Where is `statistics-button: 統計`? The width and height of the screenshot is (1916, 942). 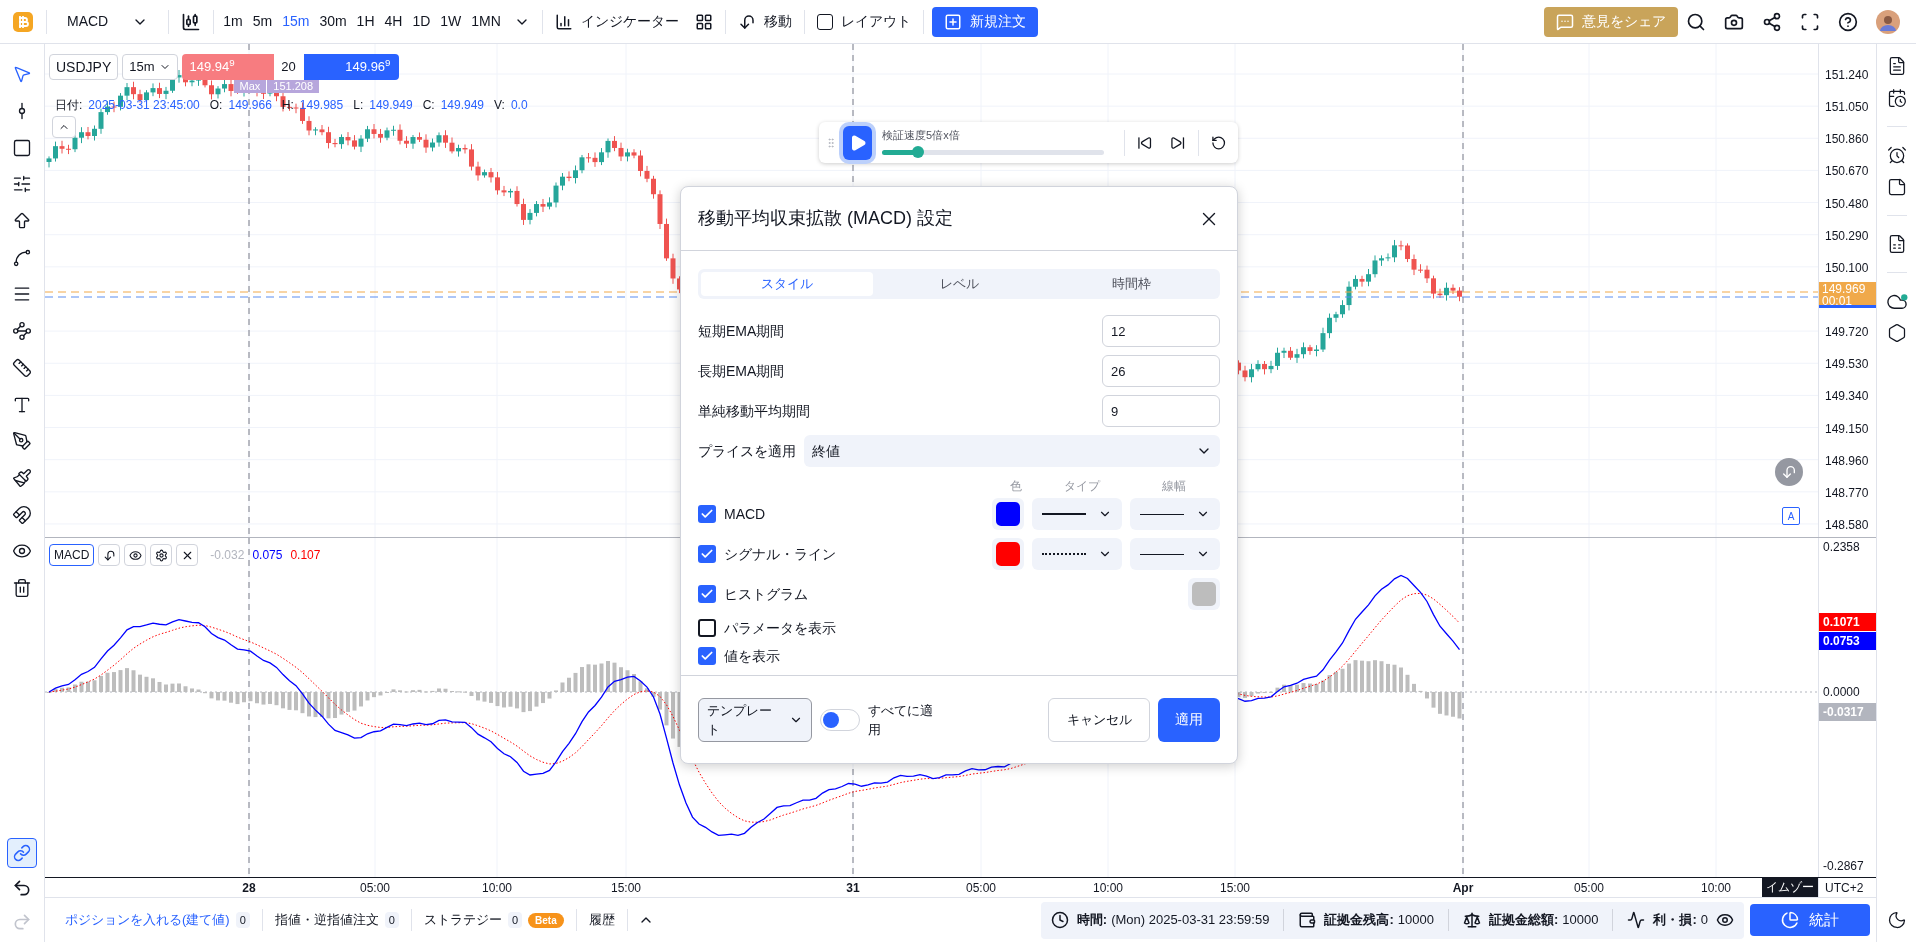
statistics-button: 統計 is located at coordinates (1810, 920).